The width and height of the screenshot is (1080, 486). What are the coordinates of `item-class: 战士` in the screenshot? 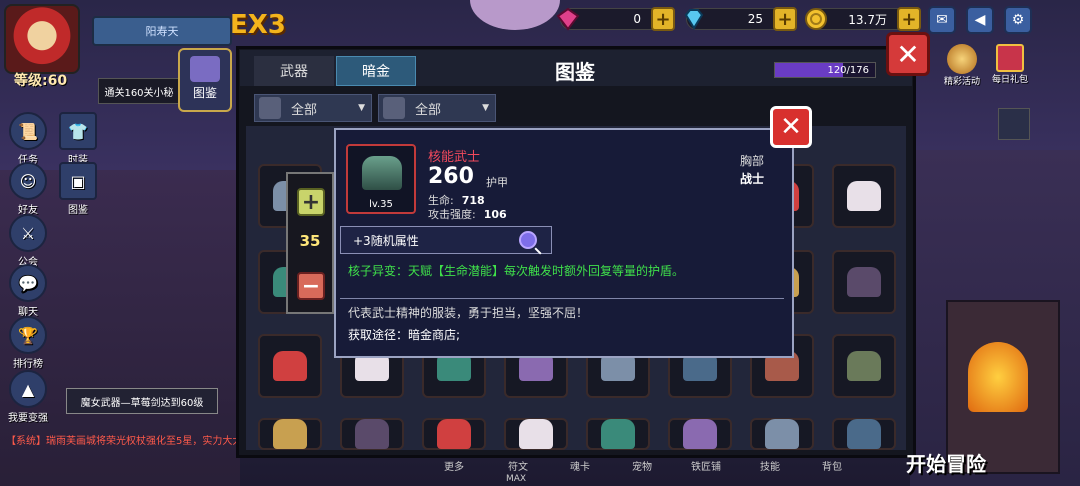 It's located at (752, 179).